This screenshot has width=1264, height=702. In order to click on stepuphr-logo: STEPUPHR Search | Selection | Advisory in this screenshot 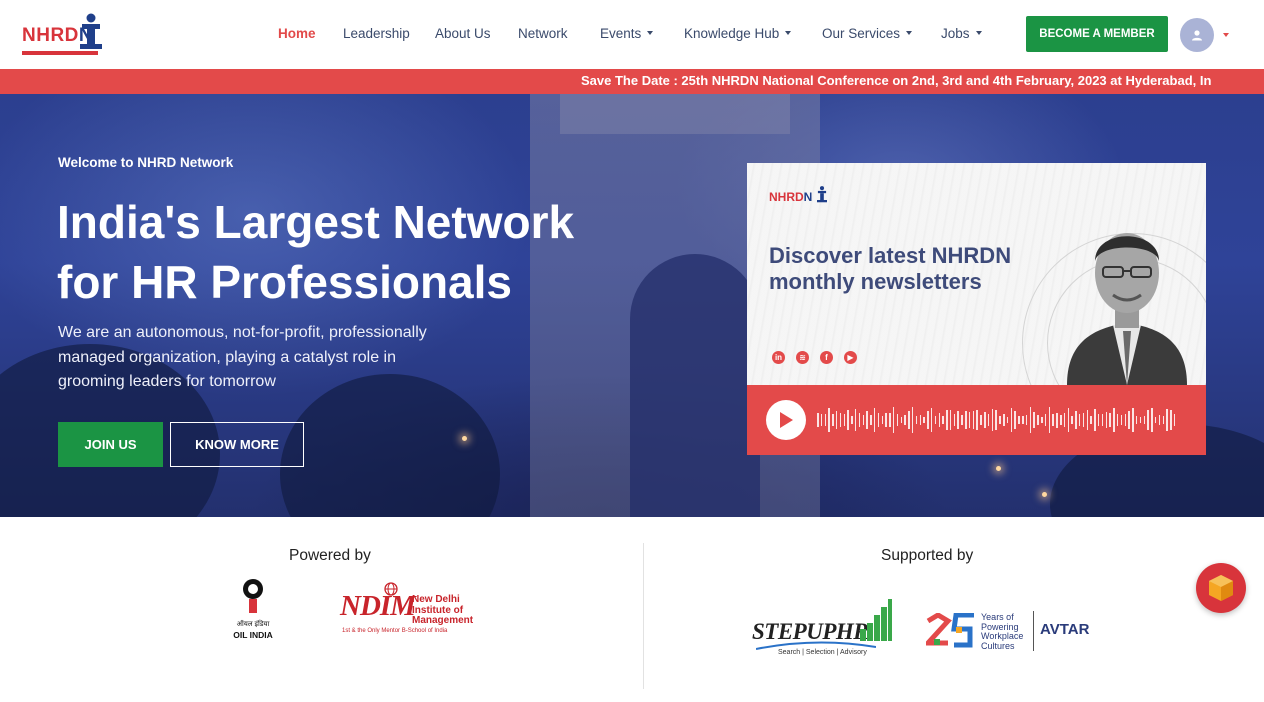, I will do `click(822, 630)`.